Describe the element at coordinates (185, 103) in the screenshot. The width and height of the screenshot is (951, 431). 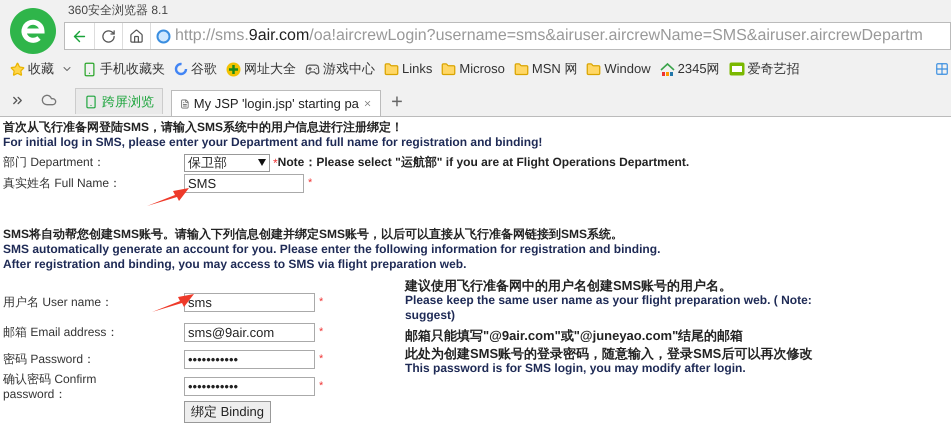
I see `page-icon` at that location.